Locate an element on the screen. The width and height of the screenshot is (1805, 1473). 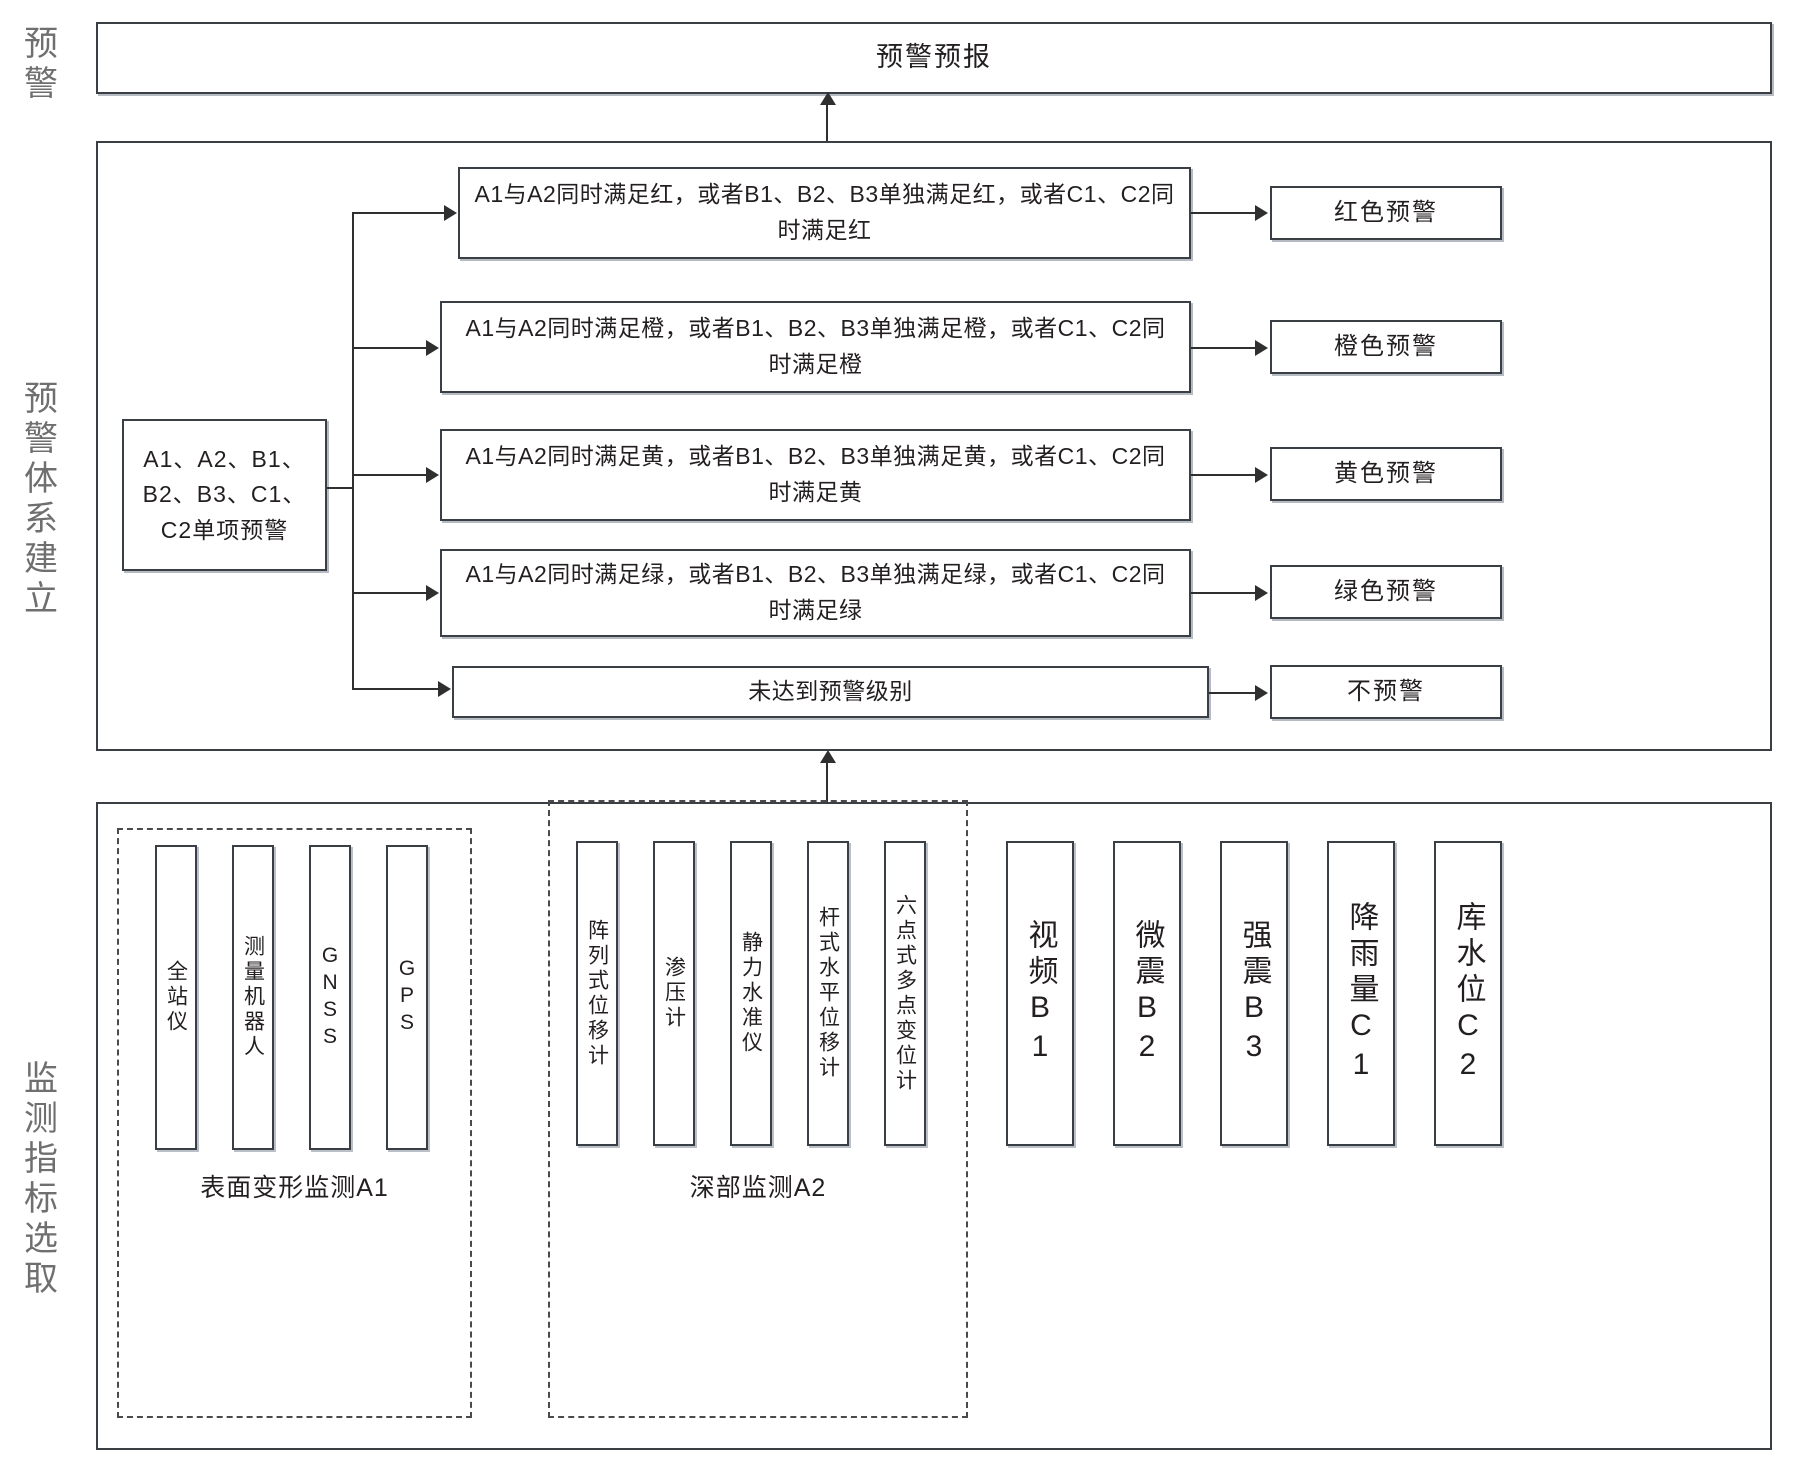
arrow-branch-red is located at coordinates (450, 213).